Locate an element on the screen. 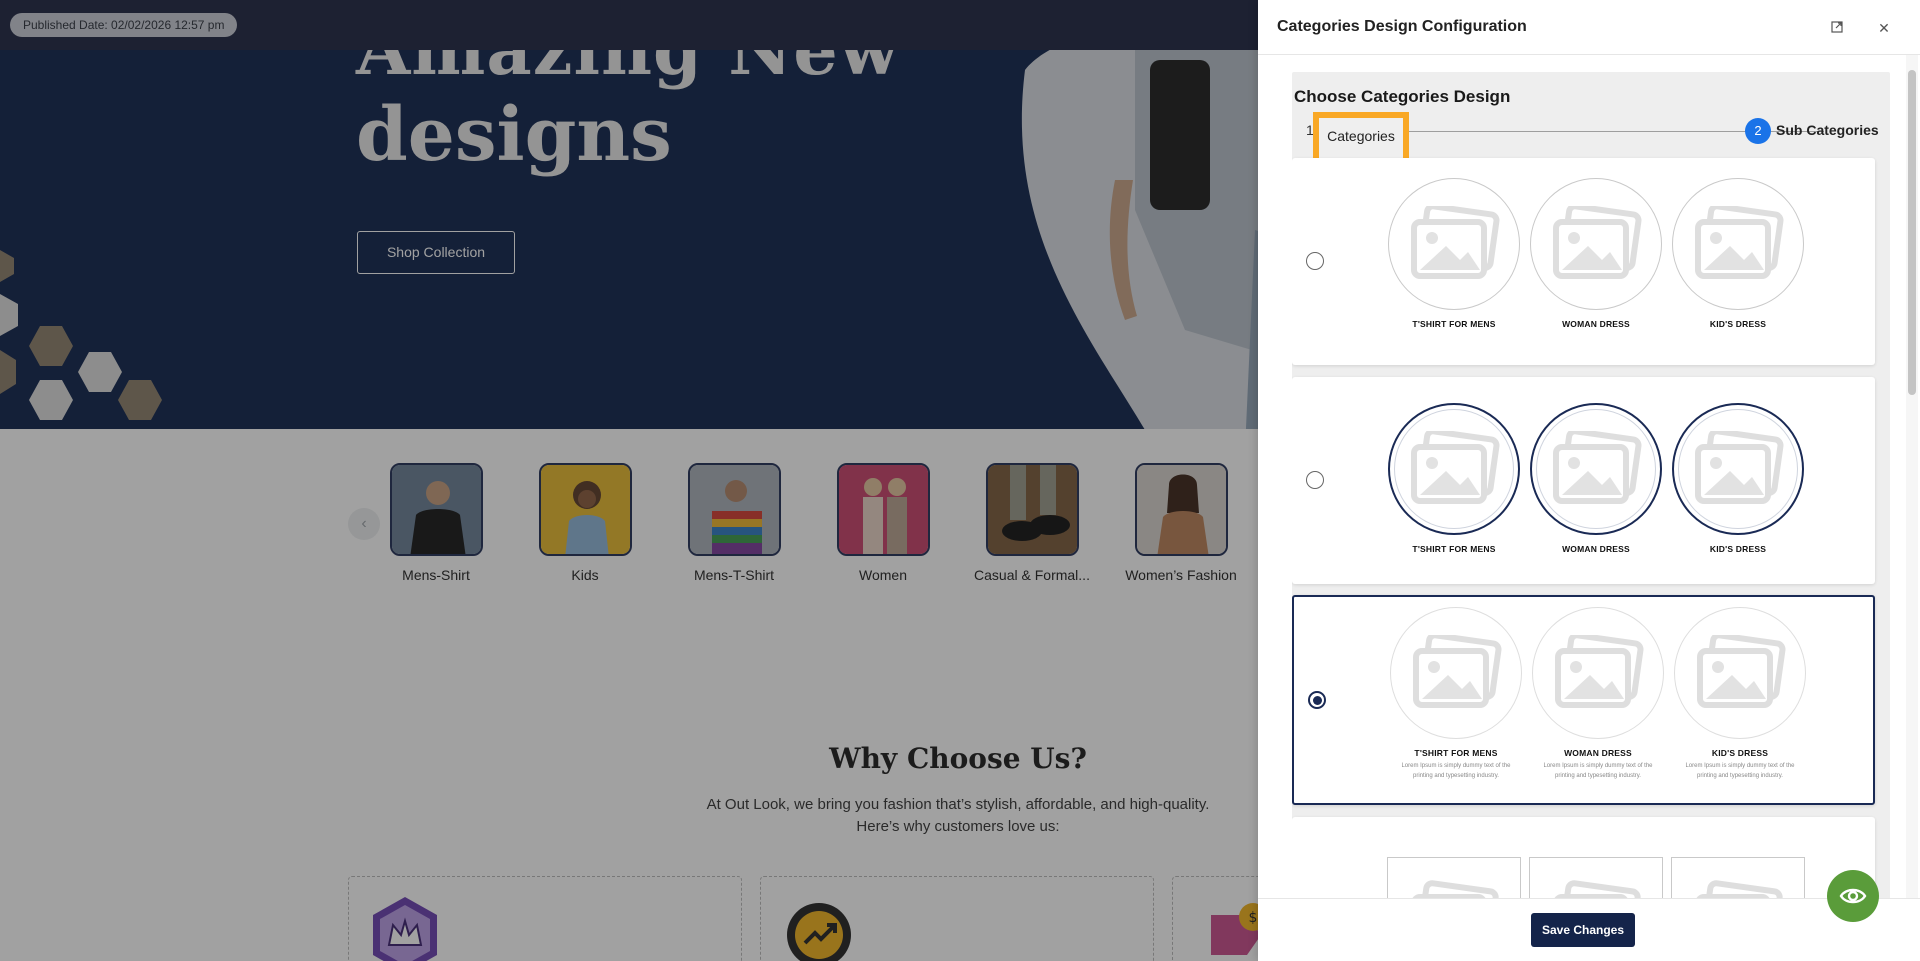 The width and height of the screenshot is (1920, 961). choose-design-title: Choose Categories Design is located at coordinates (1402, 96).